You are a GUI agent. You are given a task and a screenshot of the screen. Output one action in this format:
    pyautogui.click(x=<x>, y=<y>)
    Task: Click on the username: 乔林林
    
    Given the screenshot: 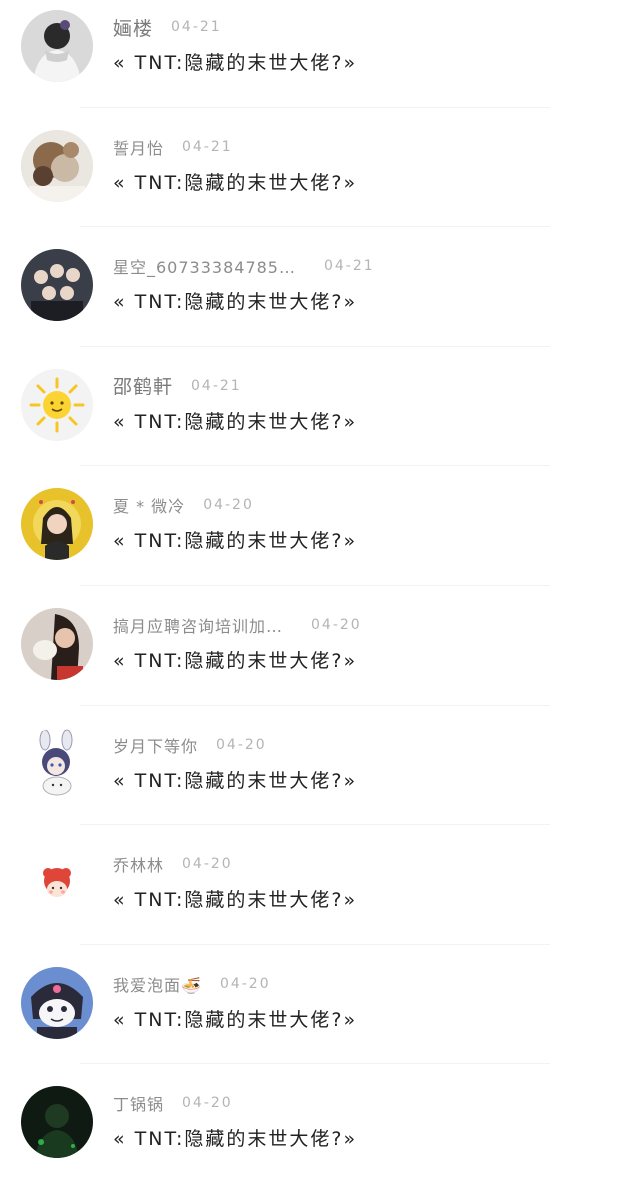 What is the action you would take?
    pyautogui.click(x=138, y=864)
    